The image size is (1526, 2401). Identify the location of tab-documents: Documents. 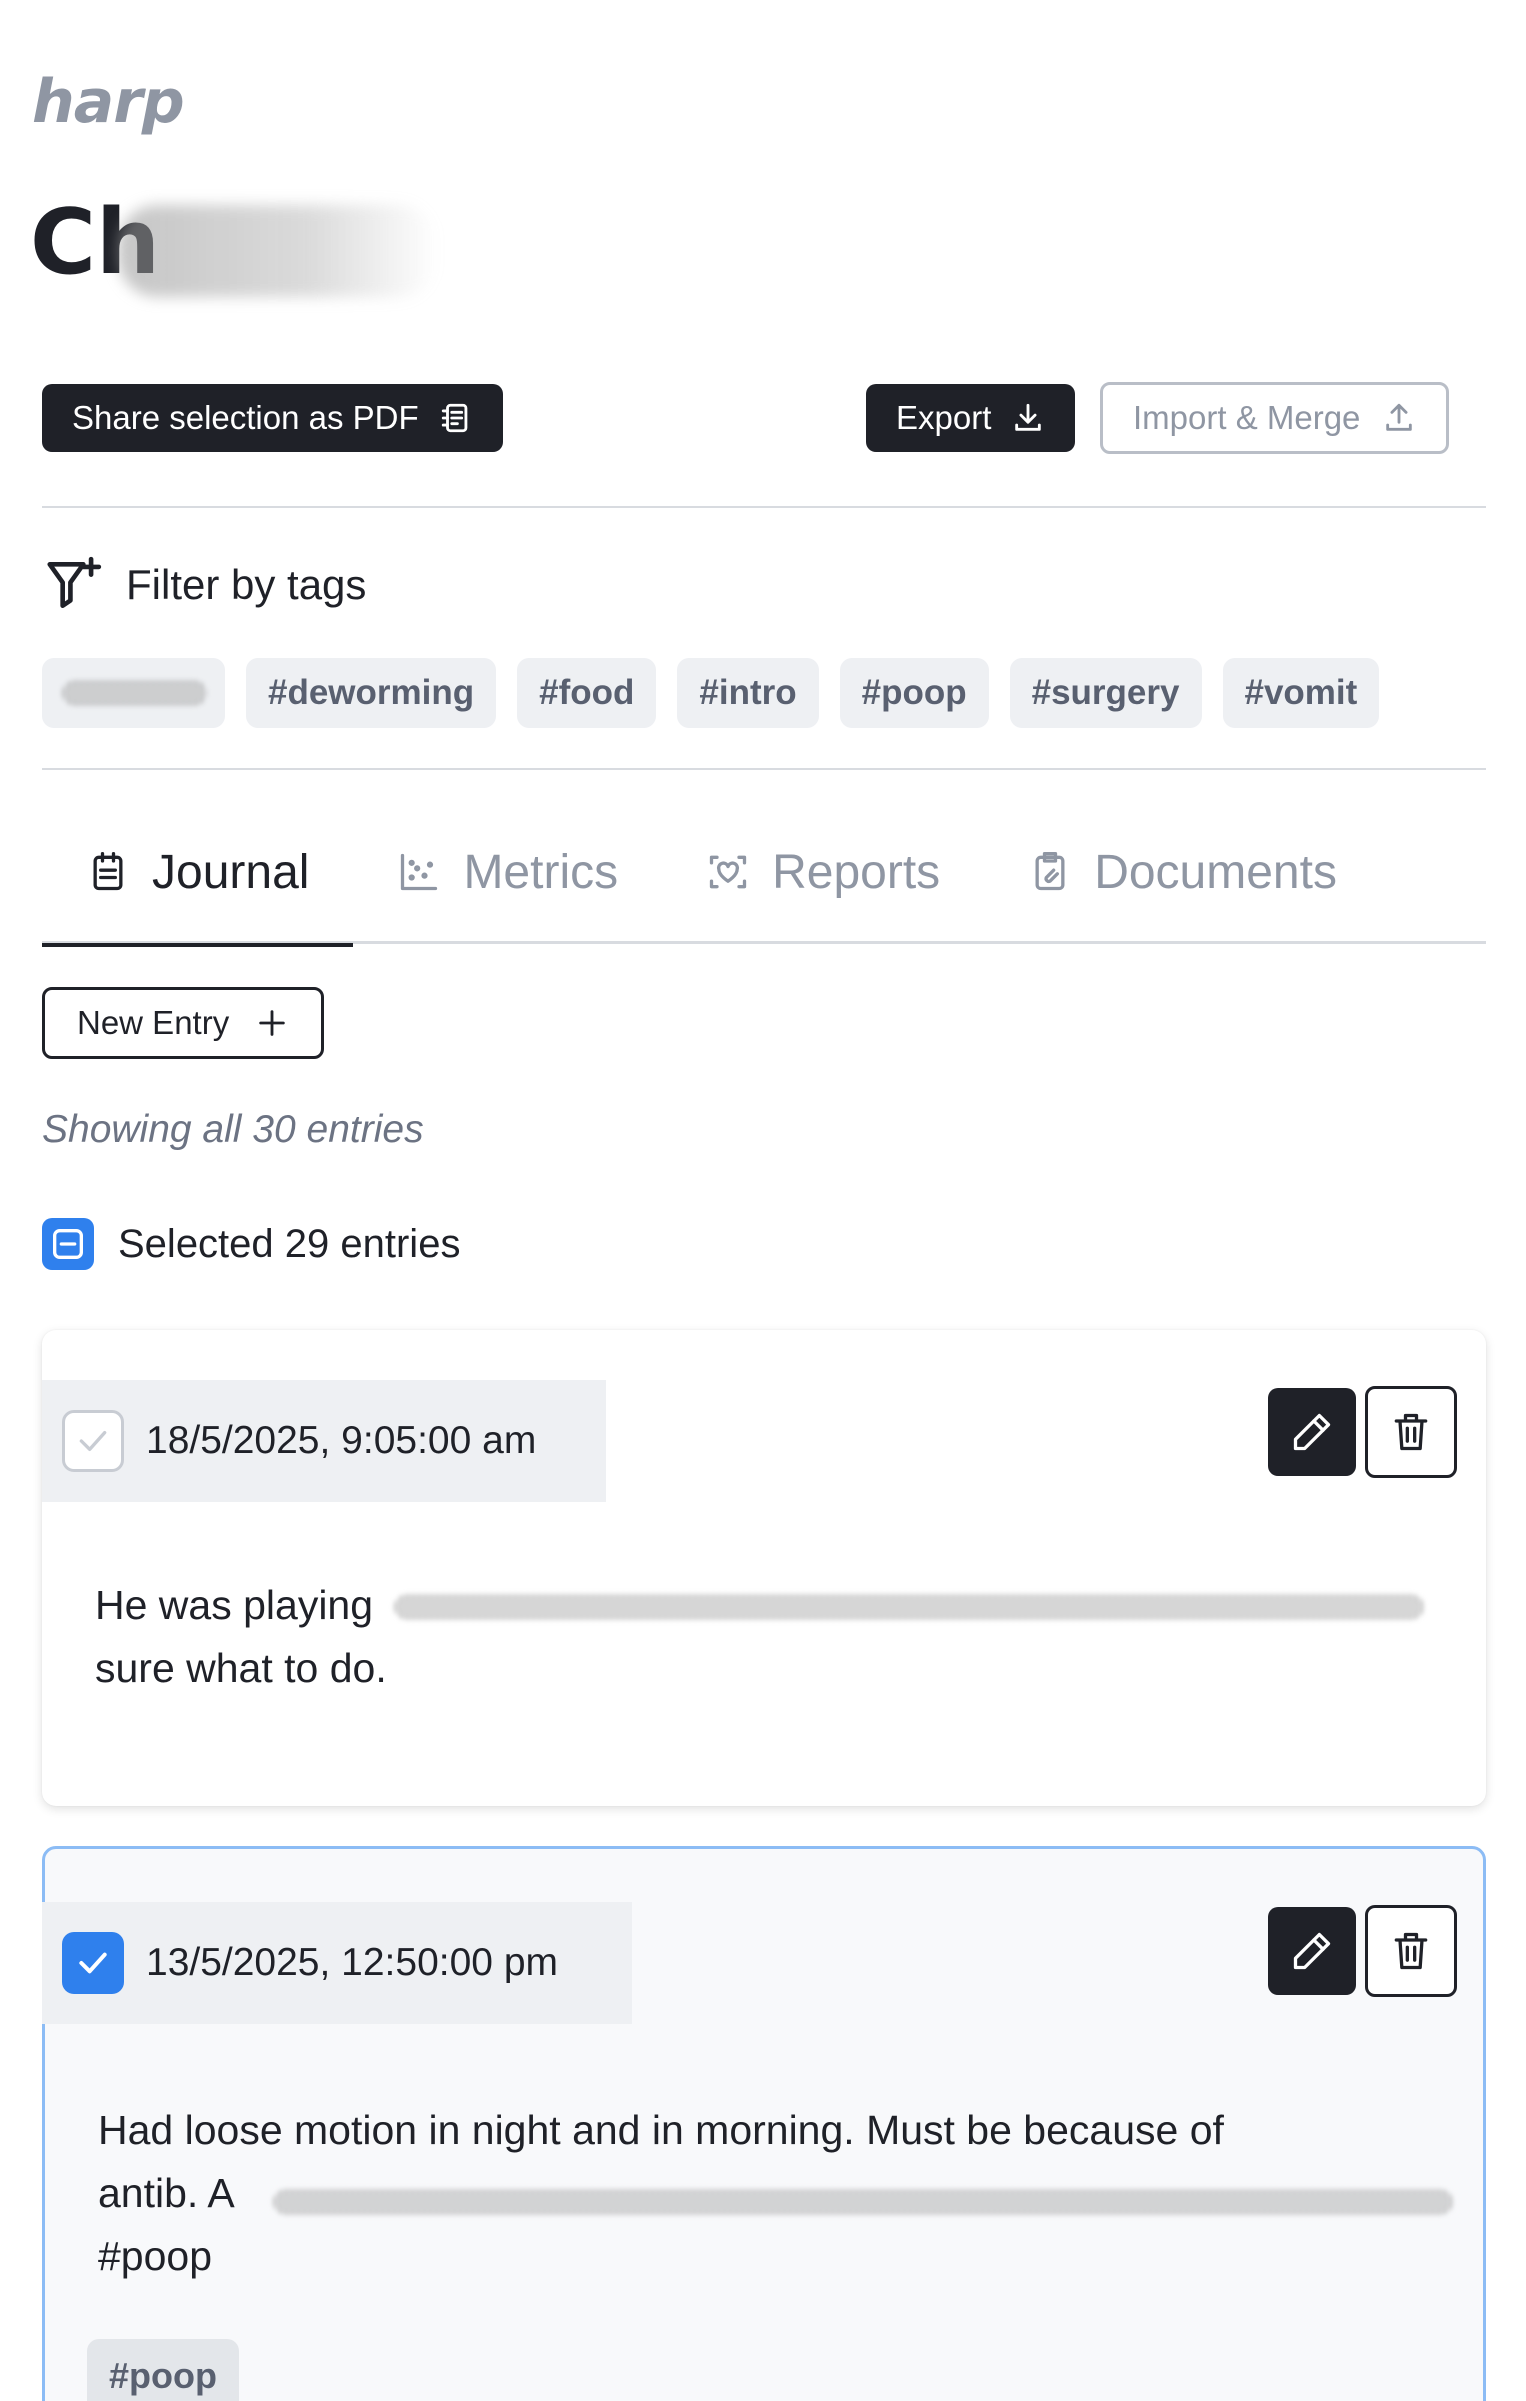
(1182, 872).